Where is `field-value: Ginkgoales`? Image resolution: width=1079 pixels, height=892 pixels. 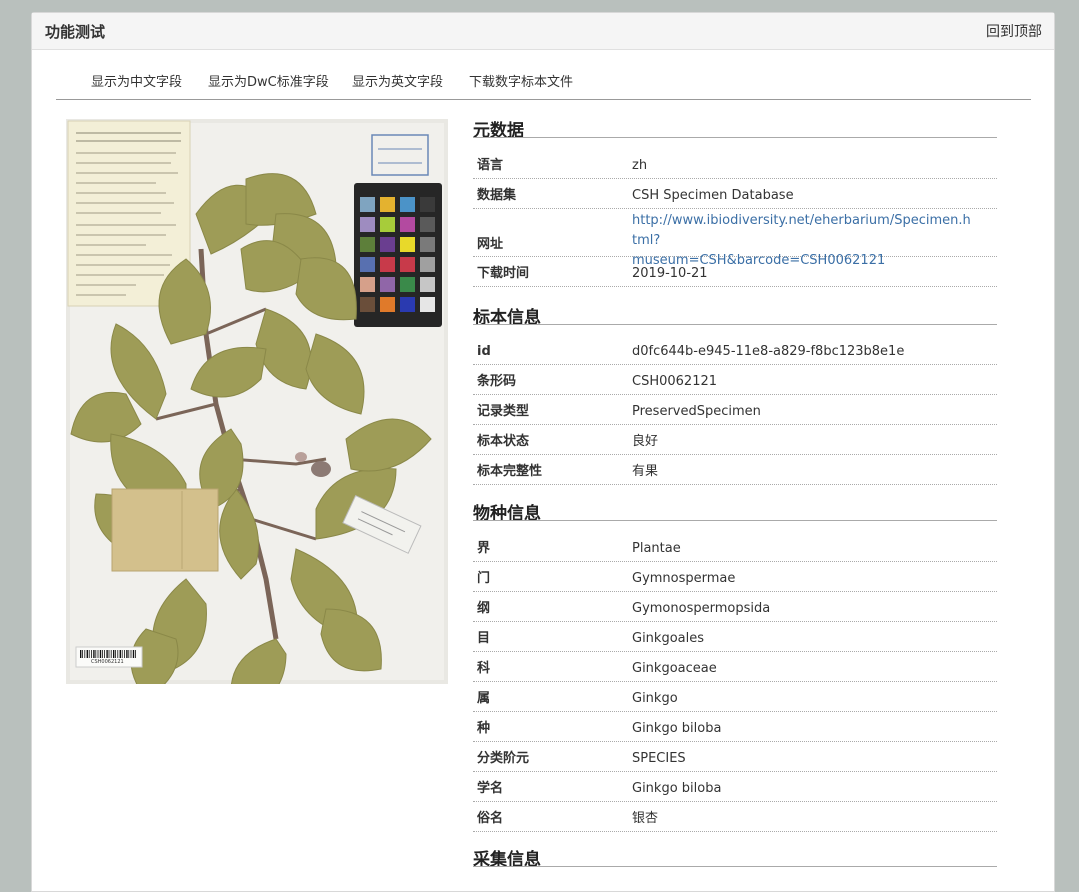 field-value: Ginkgoales is located at coordinates (668, 638).